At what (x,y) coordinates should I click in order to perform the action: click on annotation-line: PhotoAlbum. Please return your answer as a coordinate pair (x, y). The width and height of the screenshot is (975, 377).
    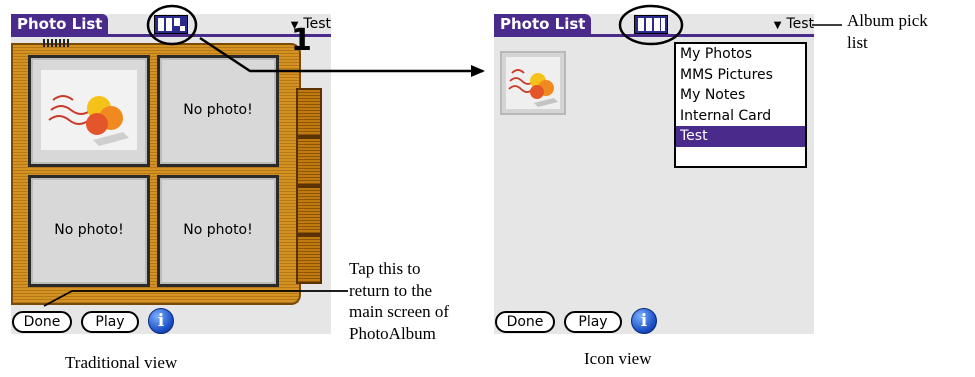
    Looking at the image, I should click on (392, 333).